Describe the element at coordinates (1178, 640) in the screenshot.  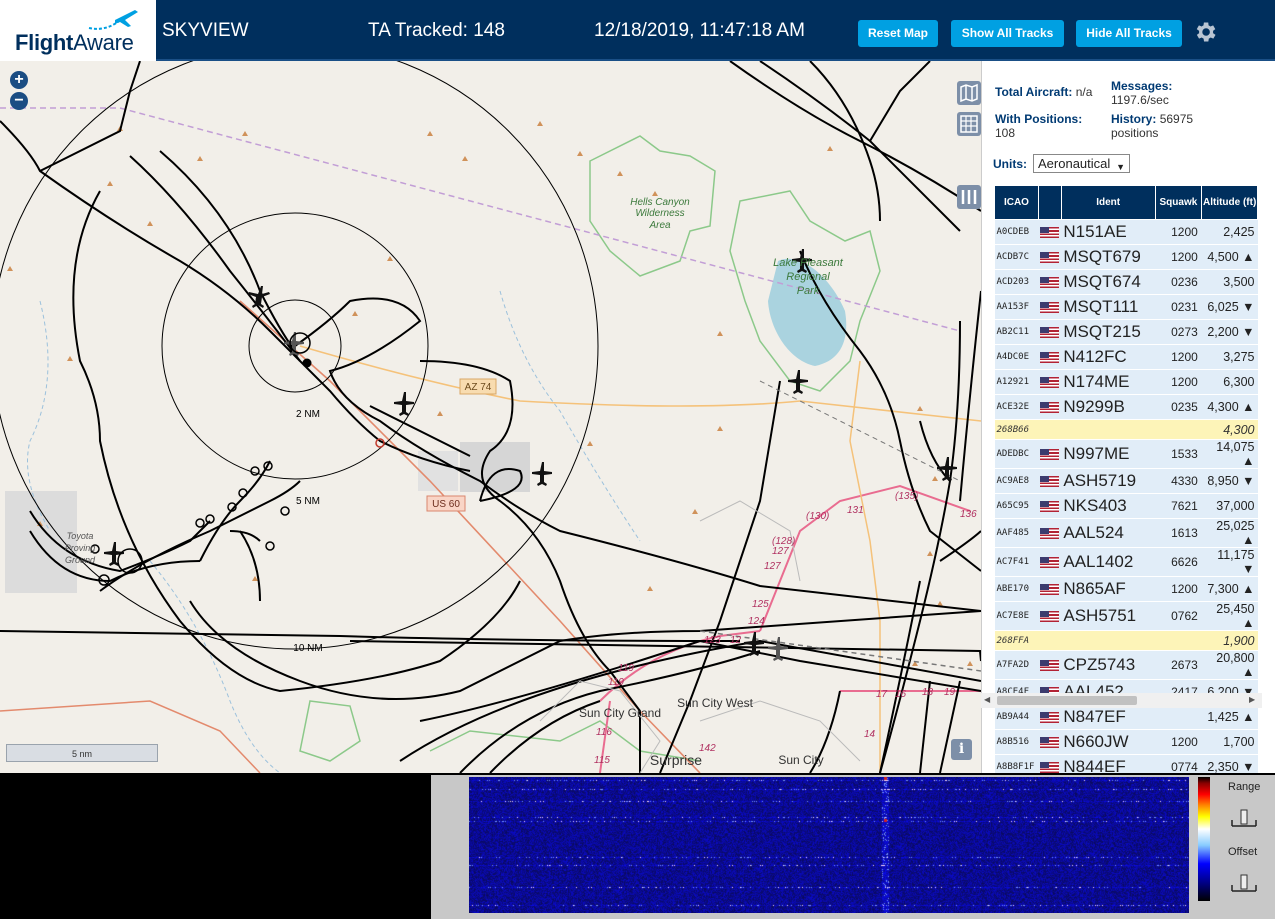
I see `squawk-cell` at that location.